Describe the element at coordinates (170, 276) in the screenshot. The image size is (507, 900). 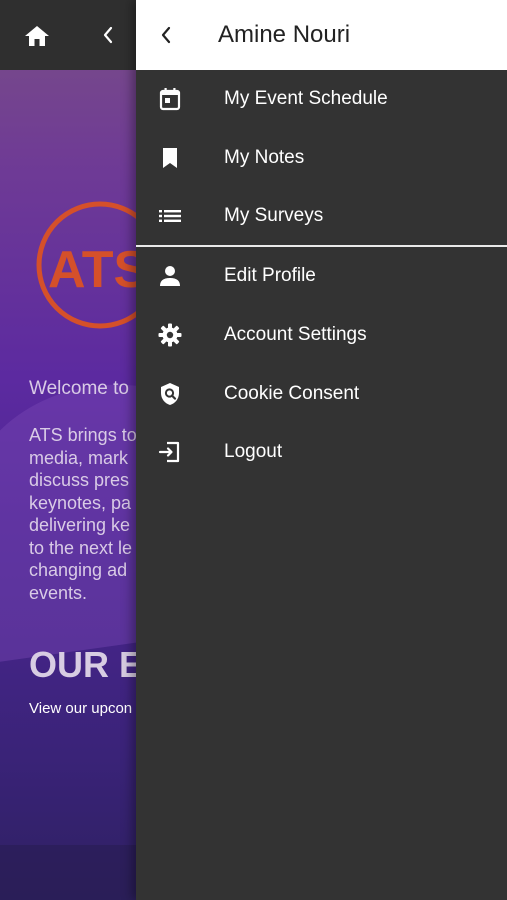
I see `person-icon` at that location.